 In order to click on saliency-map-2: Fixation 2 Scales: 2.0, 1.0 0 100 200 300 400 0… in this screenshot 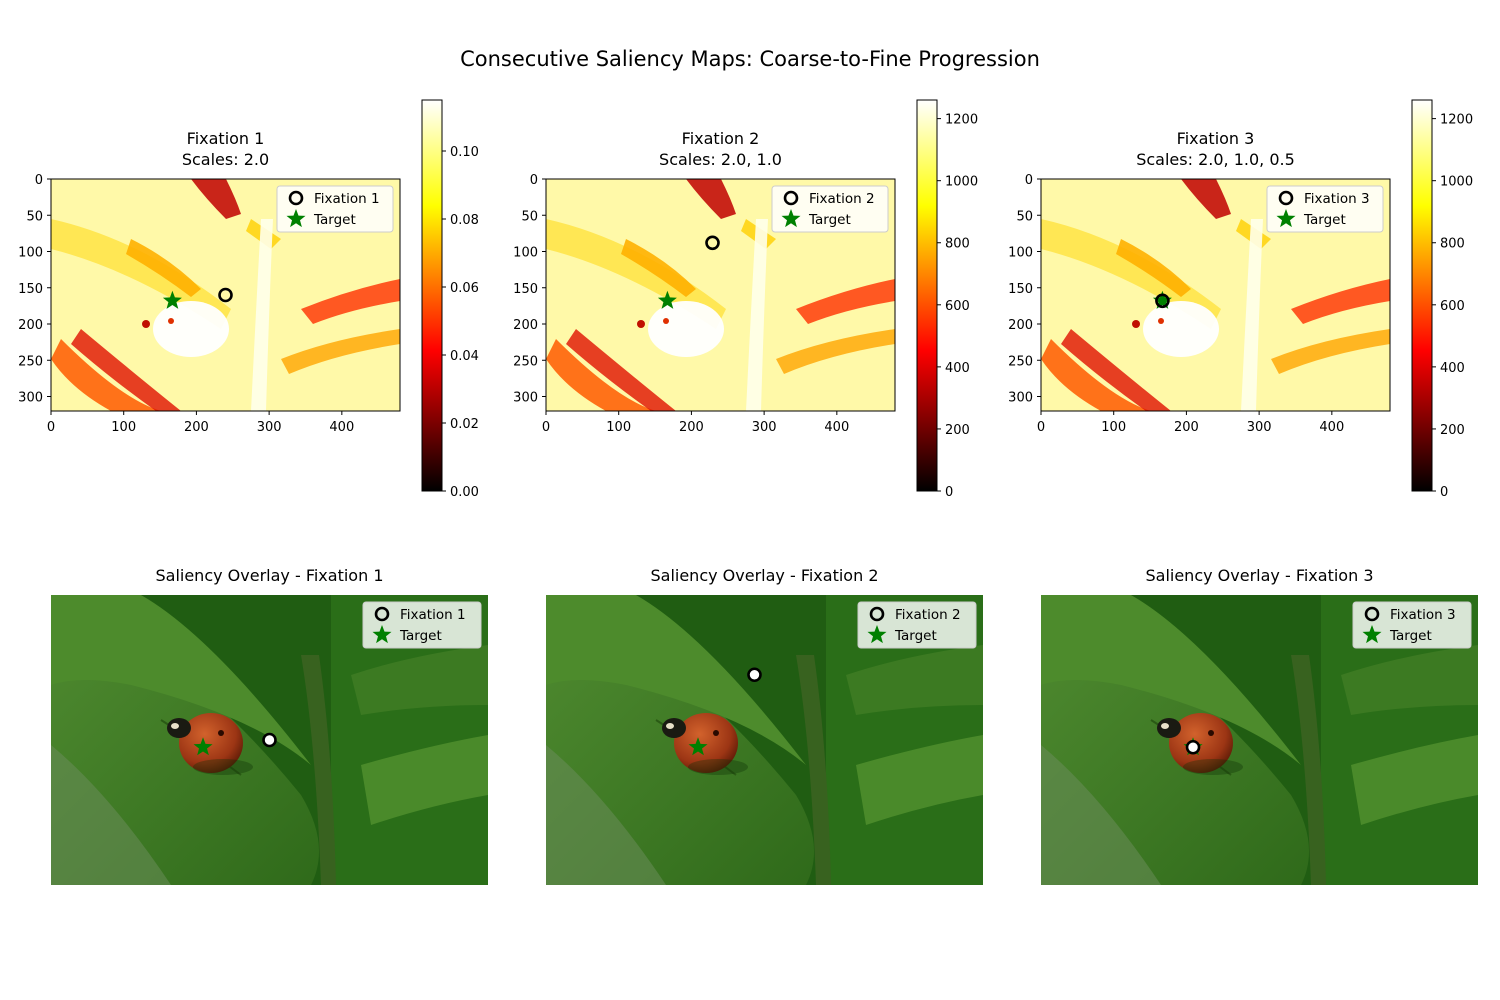, I will do `click(745, 299)`.